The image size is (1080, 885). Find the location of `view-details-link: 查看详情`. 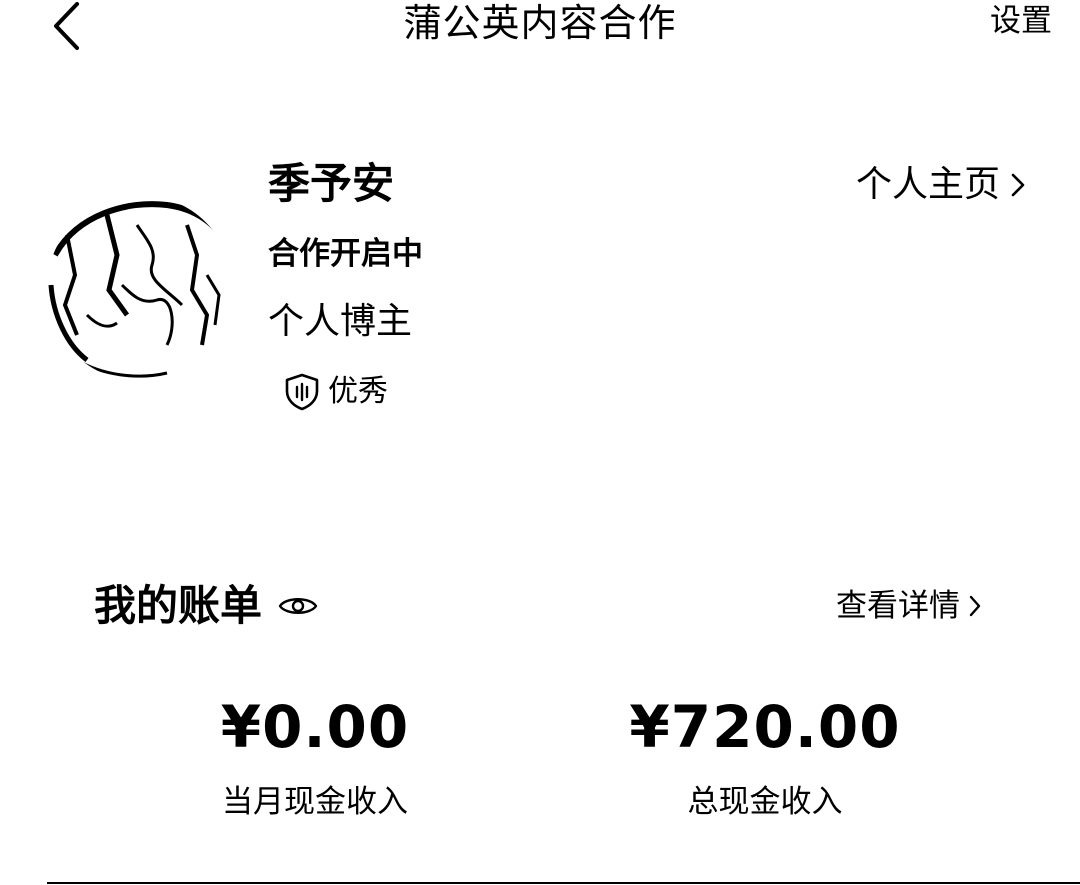

view-details-link: 查看详情 is located at coordinates (909, 606).